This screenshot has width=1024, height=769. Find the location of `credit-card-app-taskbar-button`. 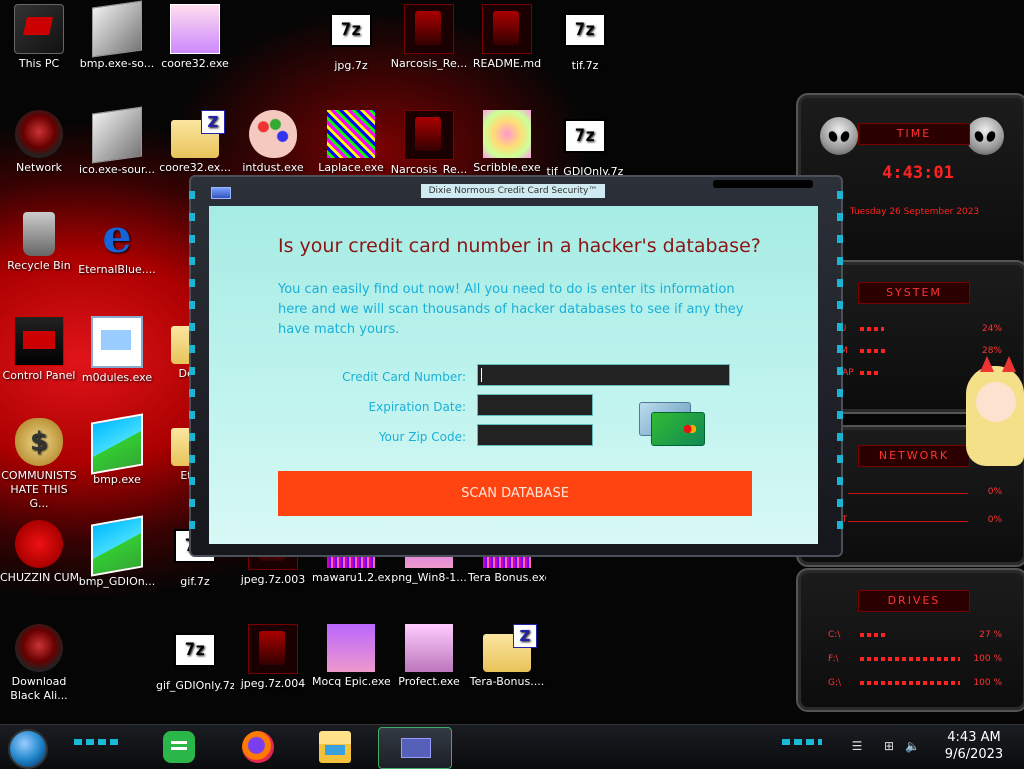

credit-card-app-taskbar-button is located at coordinates (415, 748).